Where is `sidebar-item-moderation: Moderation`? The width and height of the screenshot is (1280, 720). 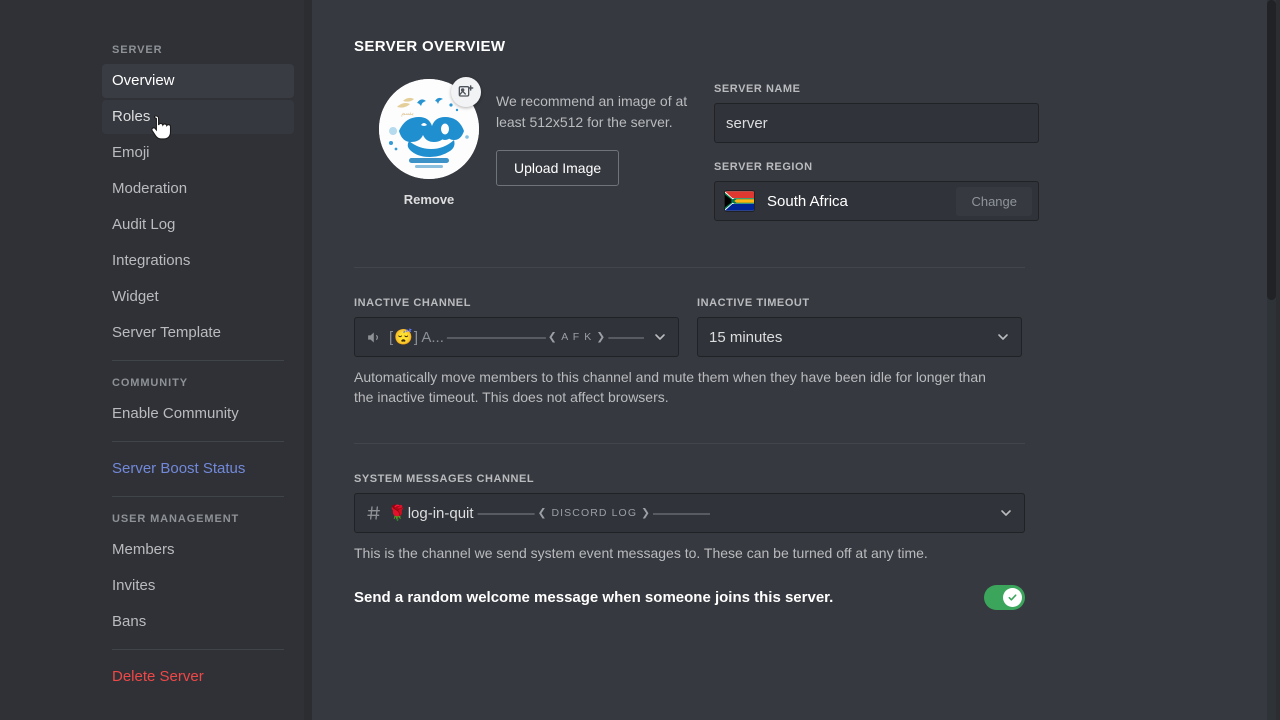 sidebar-item-moderation: Moderation is located at coordinates (198, 189).